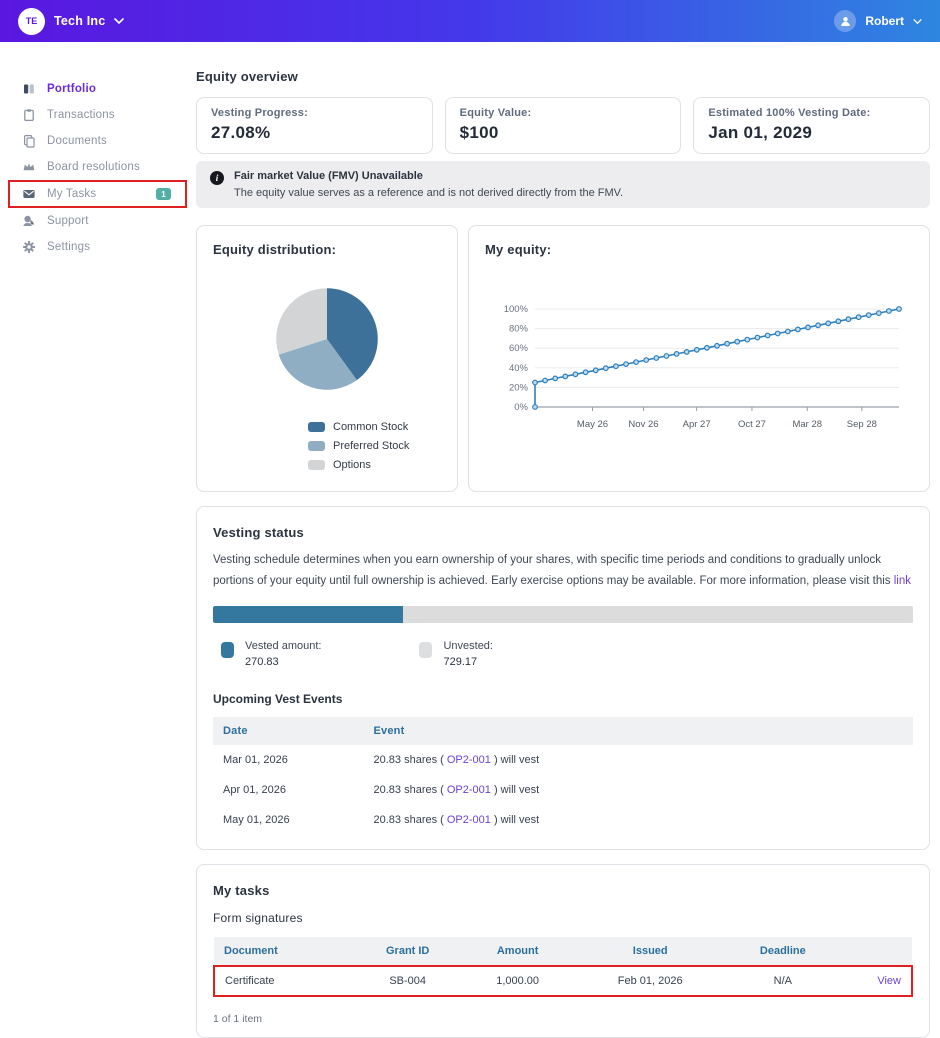  What do you see at coordinates (425, 650) in the screenshot?
I see `unvested-swatch` at bounding box center [425, 650].